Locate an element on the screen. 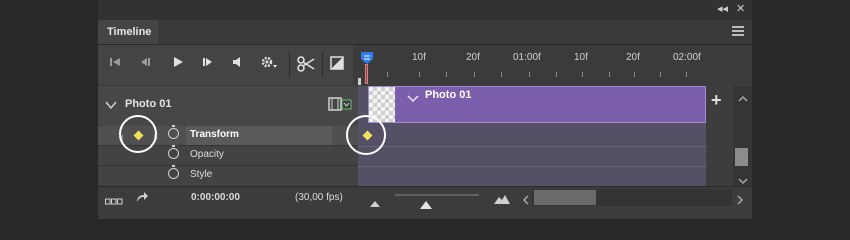 This screenshot has width=850, height=240. vertical-scrollbar is located at coordinates (742, 136).